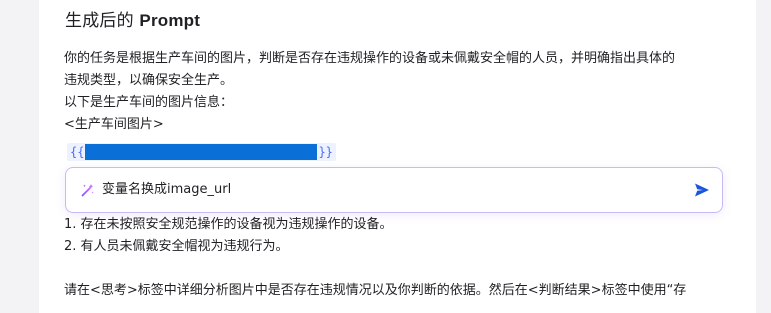 Image resolution: width=771 pixels, height=313 pixels. What do you see at coordinates (170, 20) in the screenshot?
I see `panel-title-en: Prompt` at bounding box center [170, 20].